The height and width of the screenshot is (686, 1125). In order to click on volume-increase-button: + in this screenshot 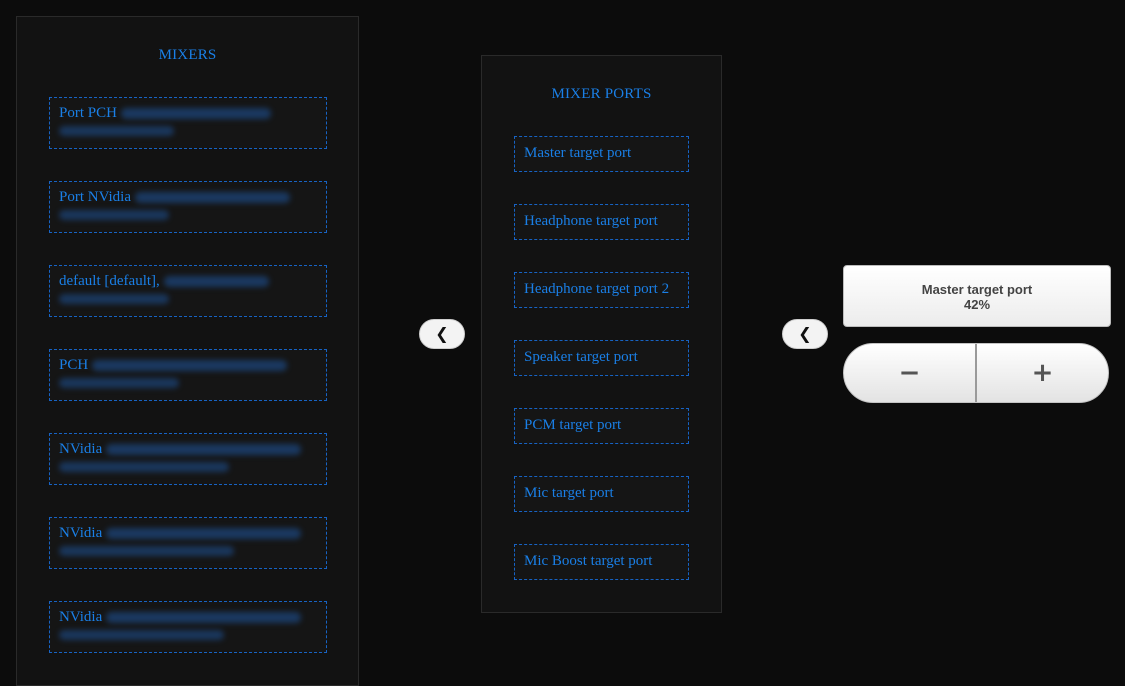, I will do `click(1042, 373)`.